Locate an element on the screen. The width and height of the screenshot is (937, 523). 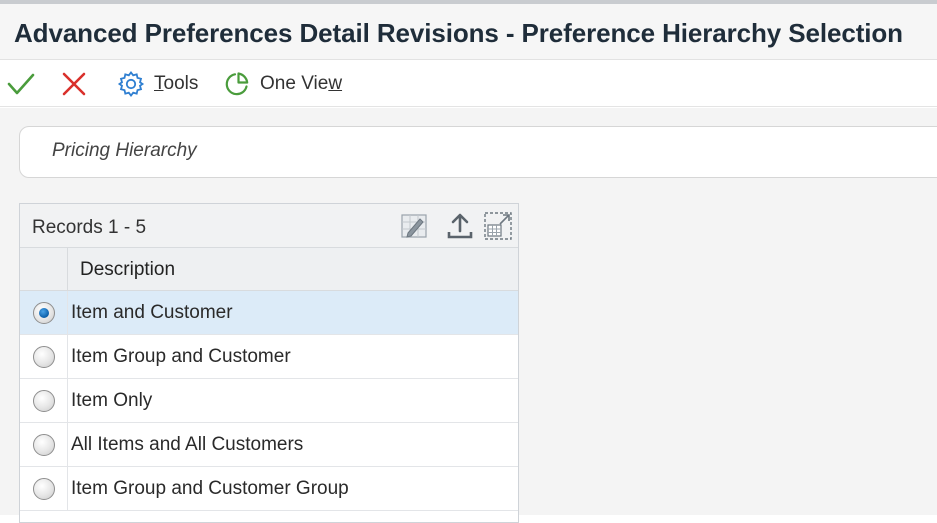
one-view-icon is located at coordinates (237, 84).